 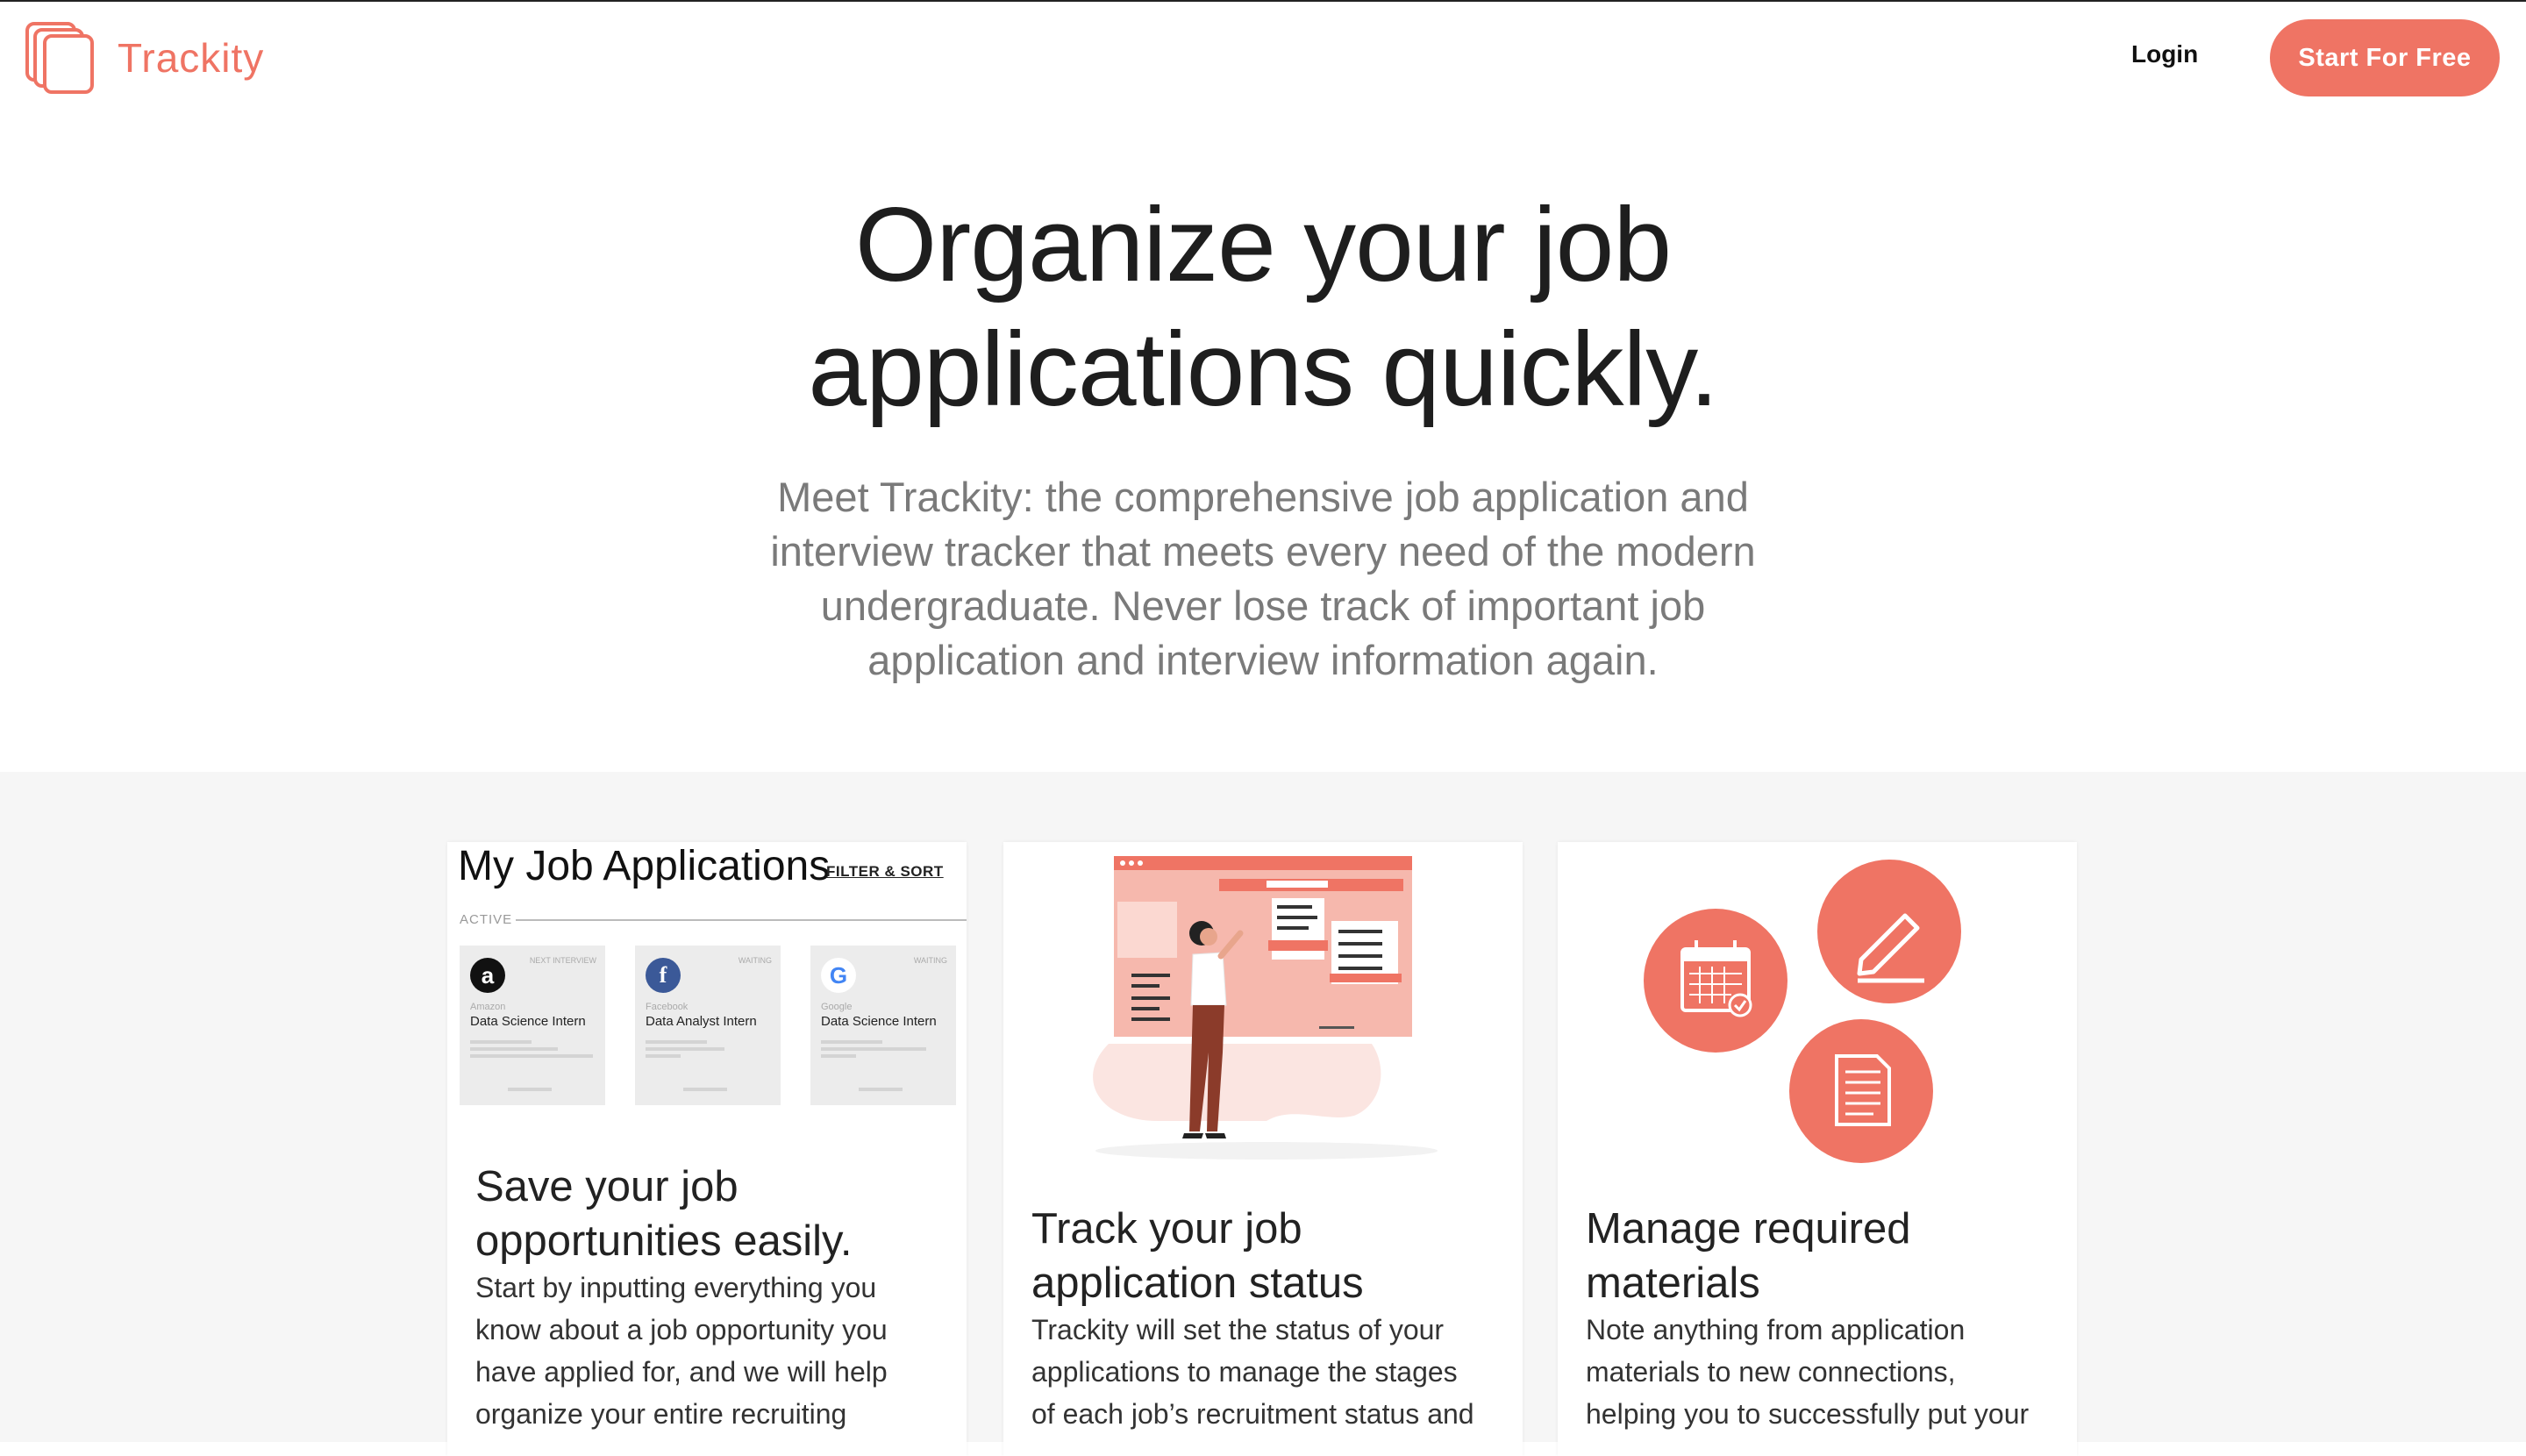 What do you see at coordinates (1861, 1091) in the screenshot?
I see `document-icon` at bounding box center [1861, 1091].